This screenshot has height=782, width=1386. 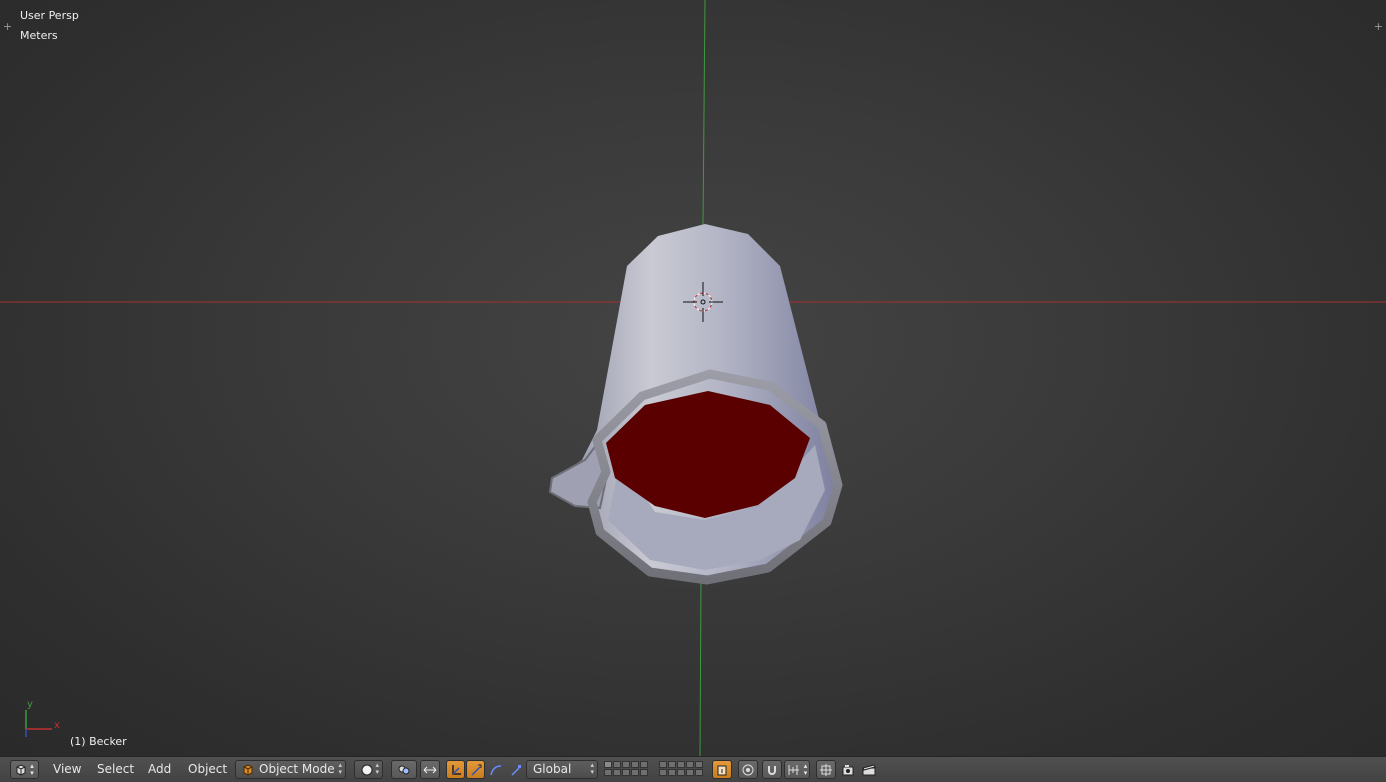 I want to click on snap-element-icon: ▴ ▾, so click(x=797, y=769).